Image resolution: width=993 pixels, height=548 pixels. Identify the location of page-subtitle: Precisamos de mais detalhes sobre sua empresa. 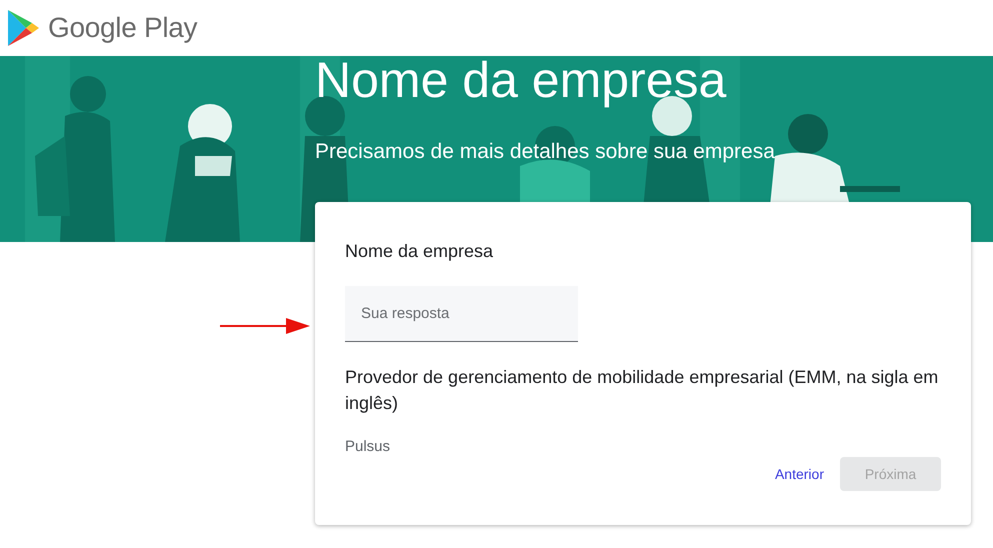
(545, 152).